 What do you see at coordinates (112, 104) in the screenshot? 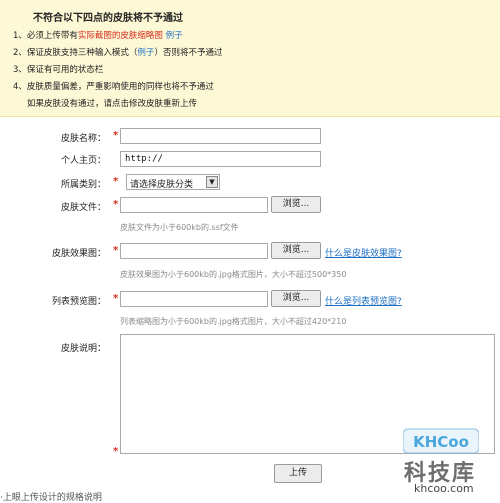
I see `notice-line-5: 如果皮肤没有通过，请点击修改皮肤重新上传` at bounding box center [112, 104].